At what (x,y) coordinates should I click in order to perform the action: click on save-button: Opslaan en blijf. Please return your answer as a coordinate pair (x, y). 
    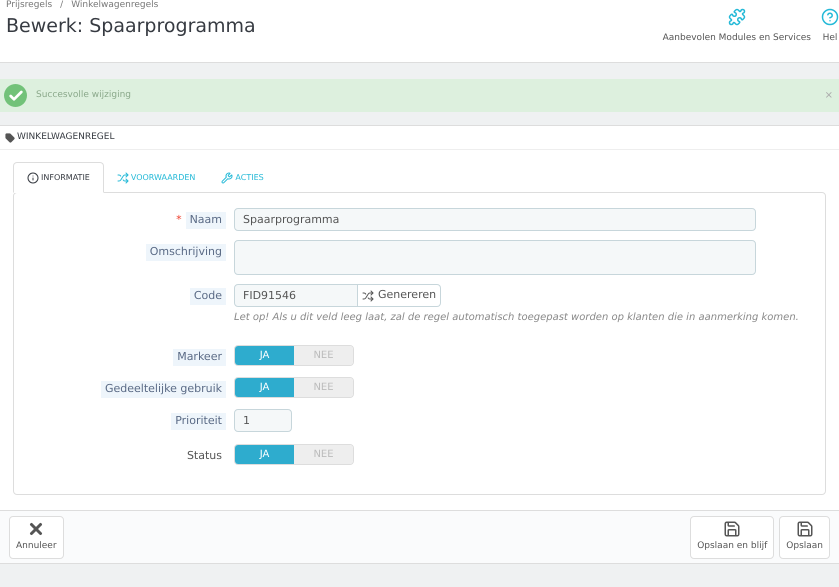
    Looking at the image, I should click on (732, 537).